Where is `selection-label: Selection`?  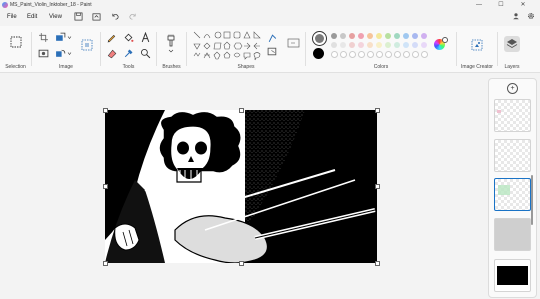
selection-label: Selection is located at coordinates (15, 67).